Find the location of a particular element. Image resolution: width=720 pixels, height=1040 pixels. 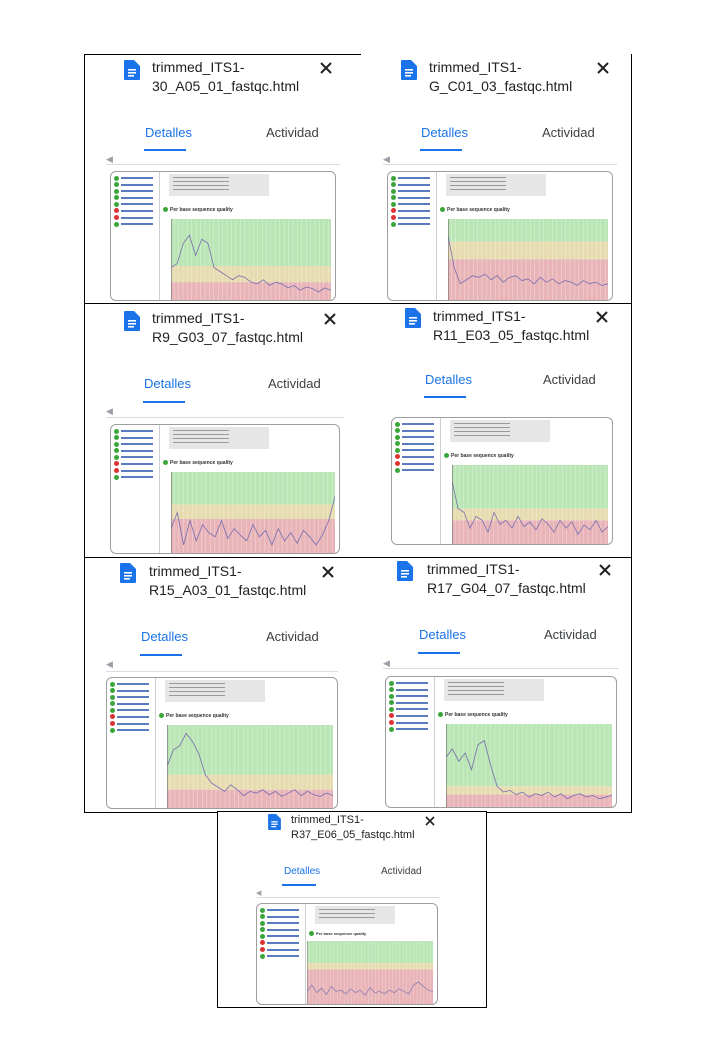

cross-circle-icon is located at coordinates (116, 211).